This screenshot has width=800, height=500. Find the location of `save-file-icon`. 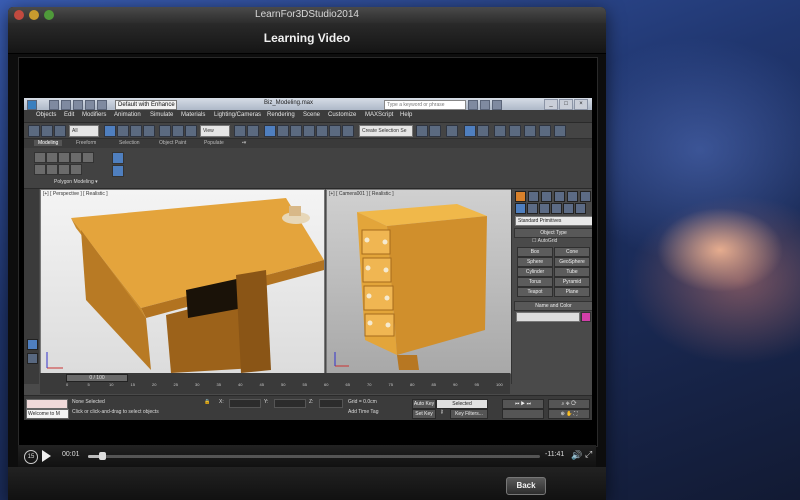

save-file-icon is located at coordinates (78, 105).